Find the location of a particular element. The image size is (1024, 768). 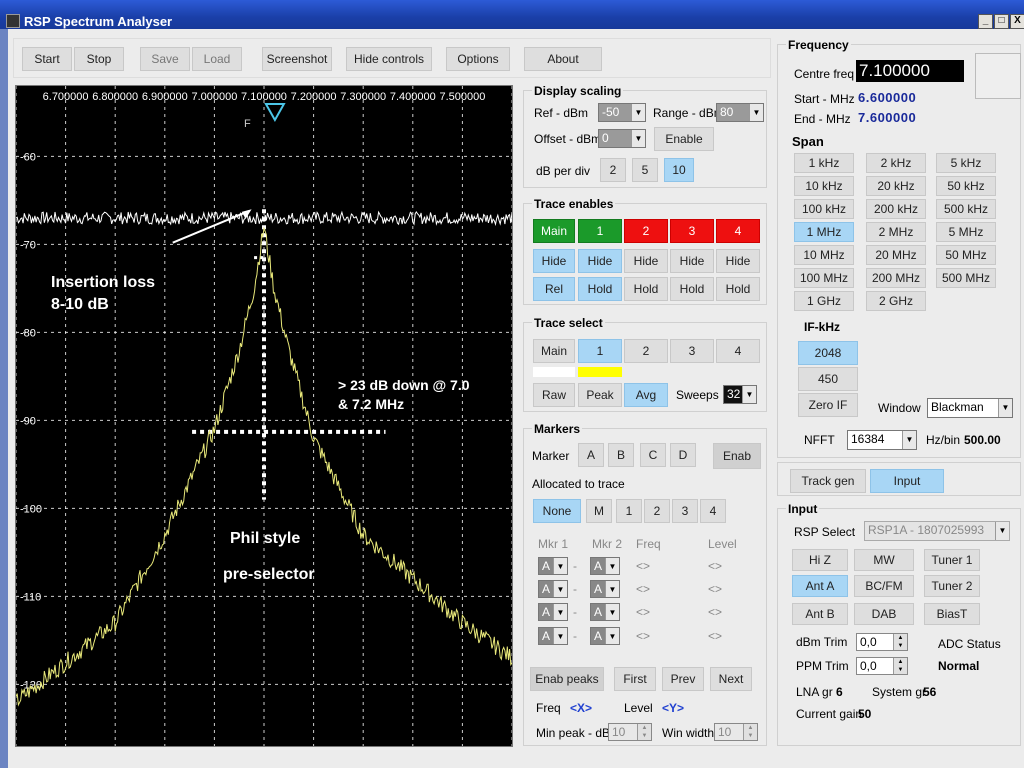

centre-freq-input: 7.100000 is located at coordinates (910, 71).